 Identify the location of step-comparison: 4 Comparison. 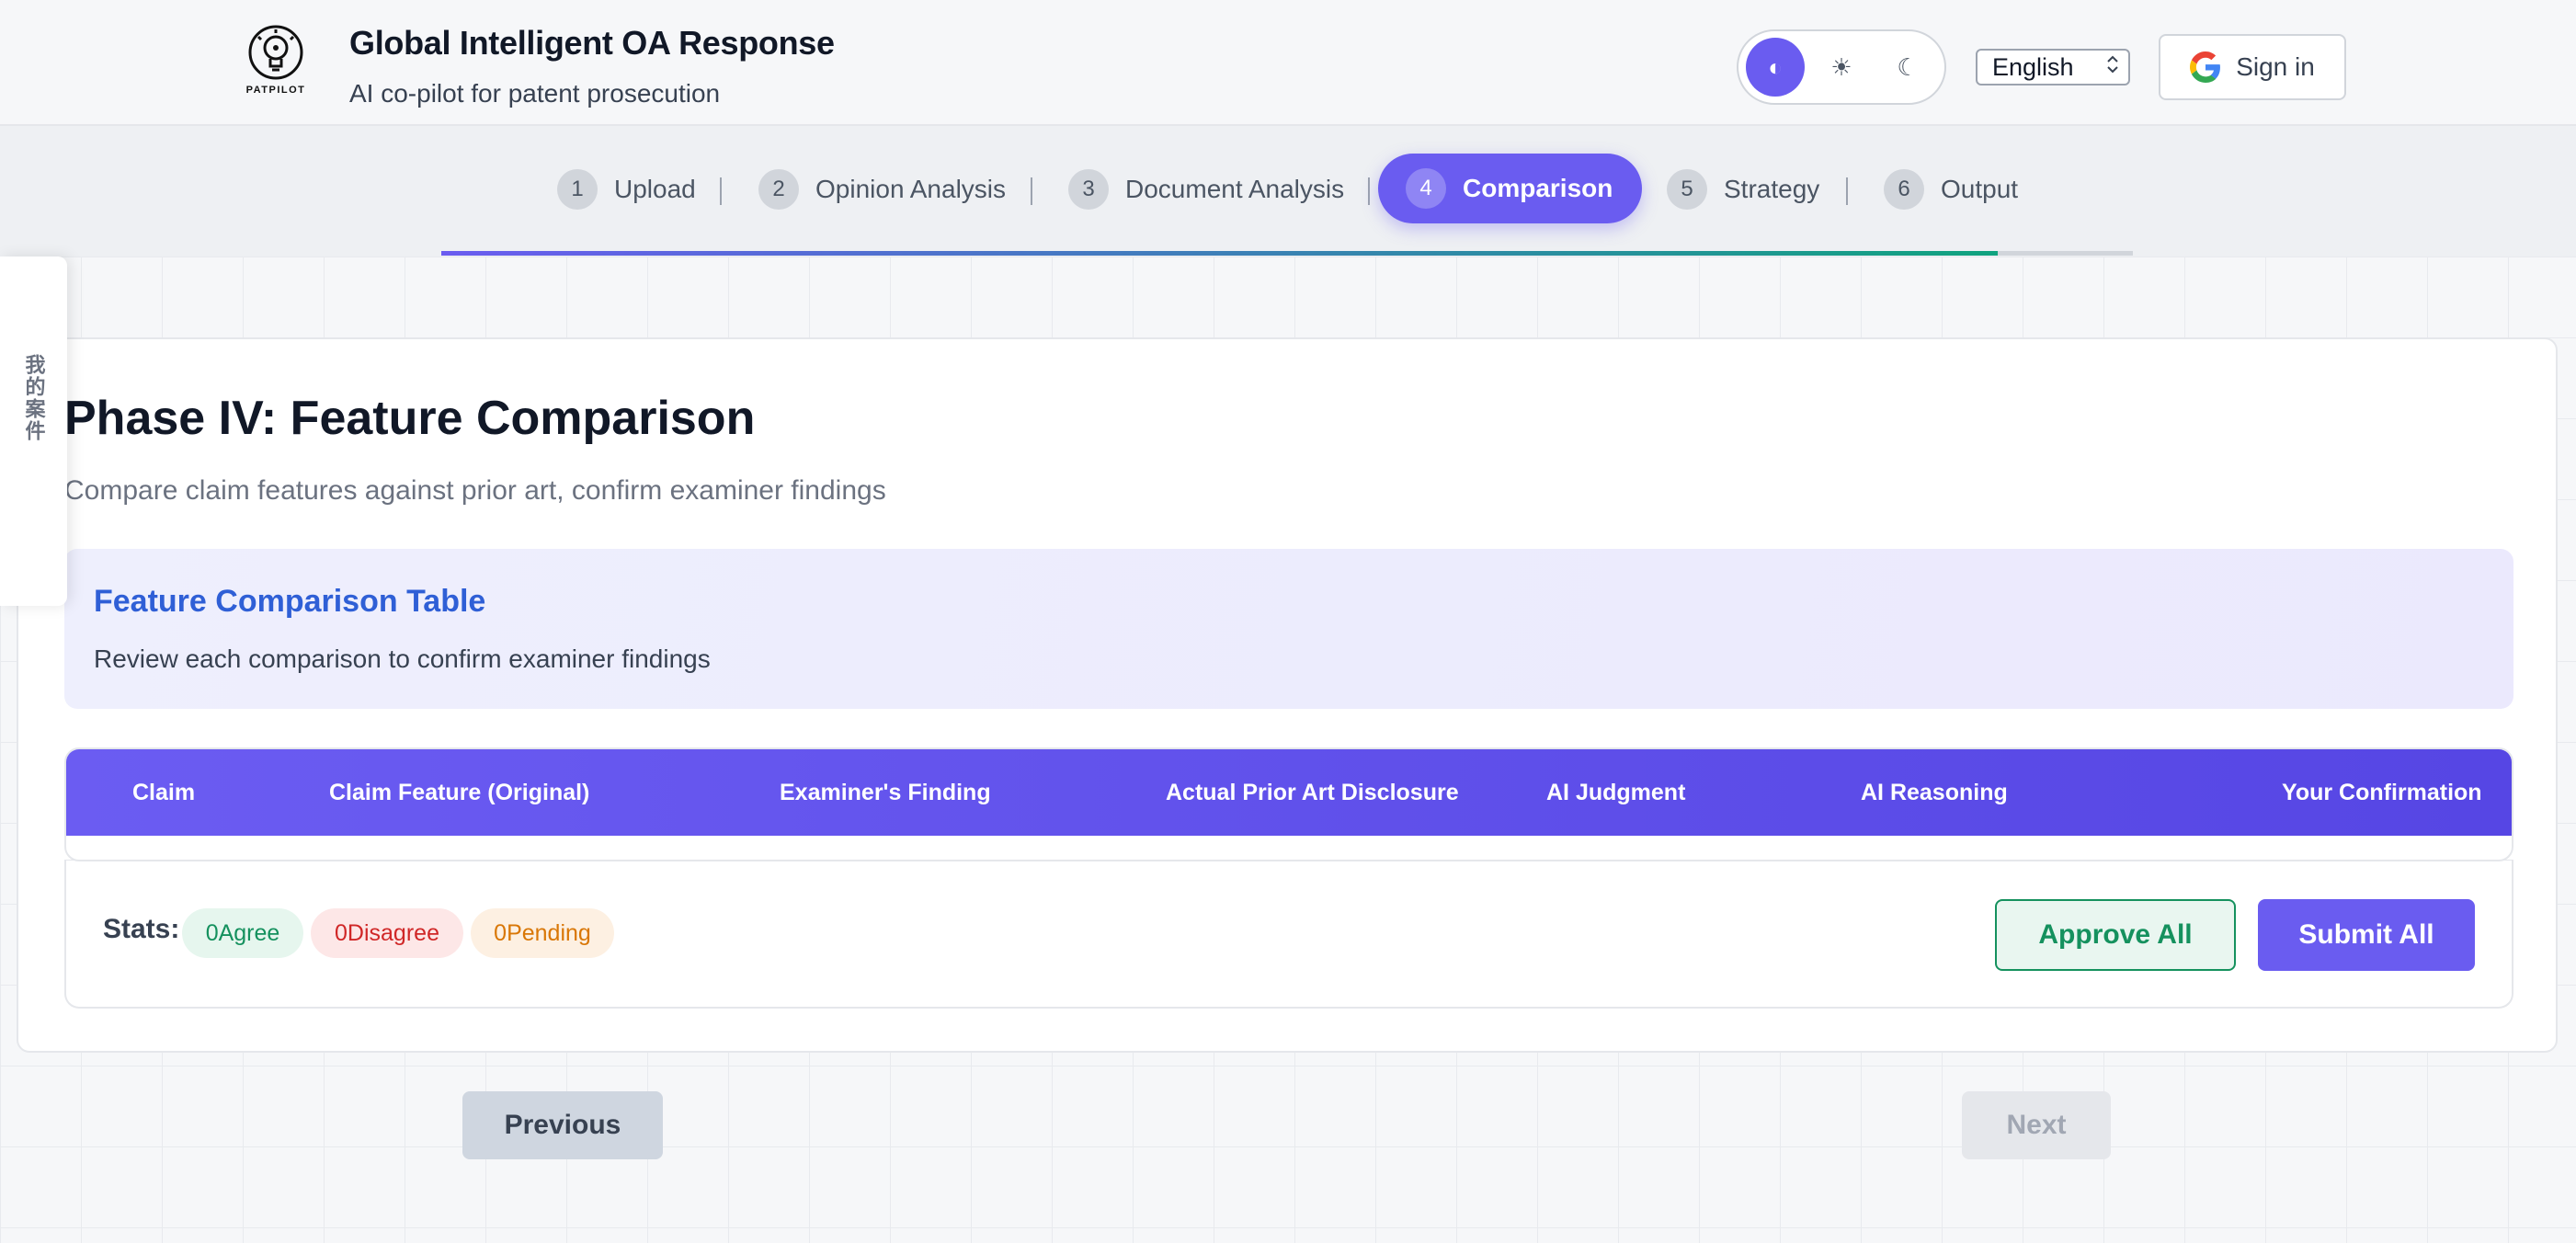
(1510, 188).